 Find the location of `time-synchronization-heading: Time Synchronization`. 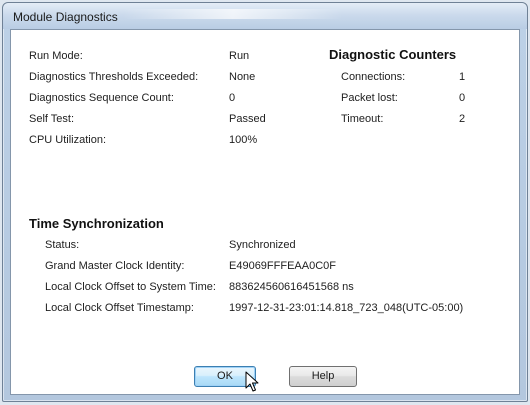

time-synchronization-heading: Time Synchronization is located at coordinates (96, 223).